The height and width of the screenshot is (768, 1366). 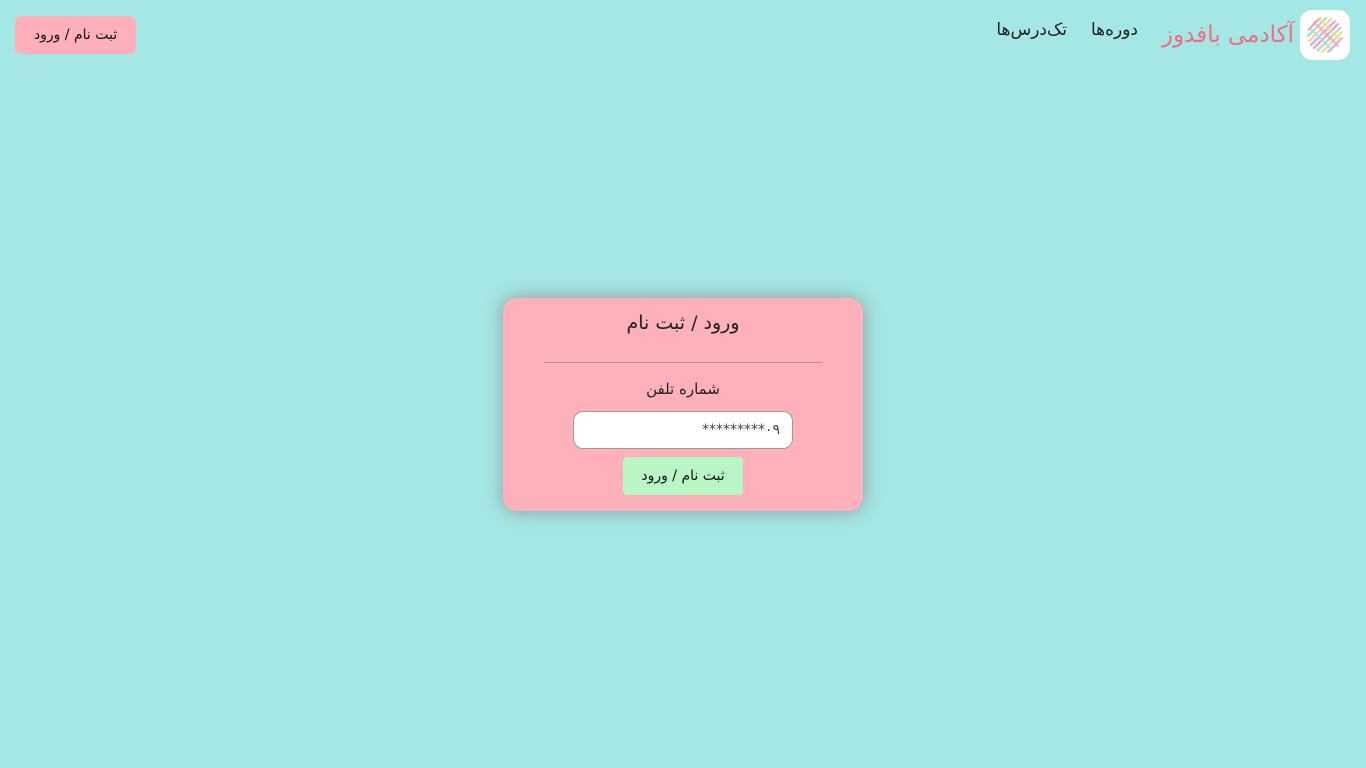 I want to click on nav-link-single-lessons: تک‌درس‌ها, so click(x=1031, y=30).